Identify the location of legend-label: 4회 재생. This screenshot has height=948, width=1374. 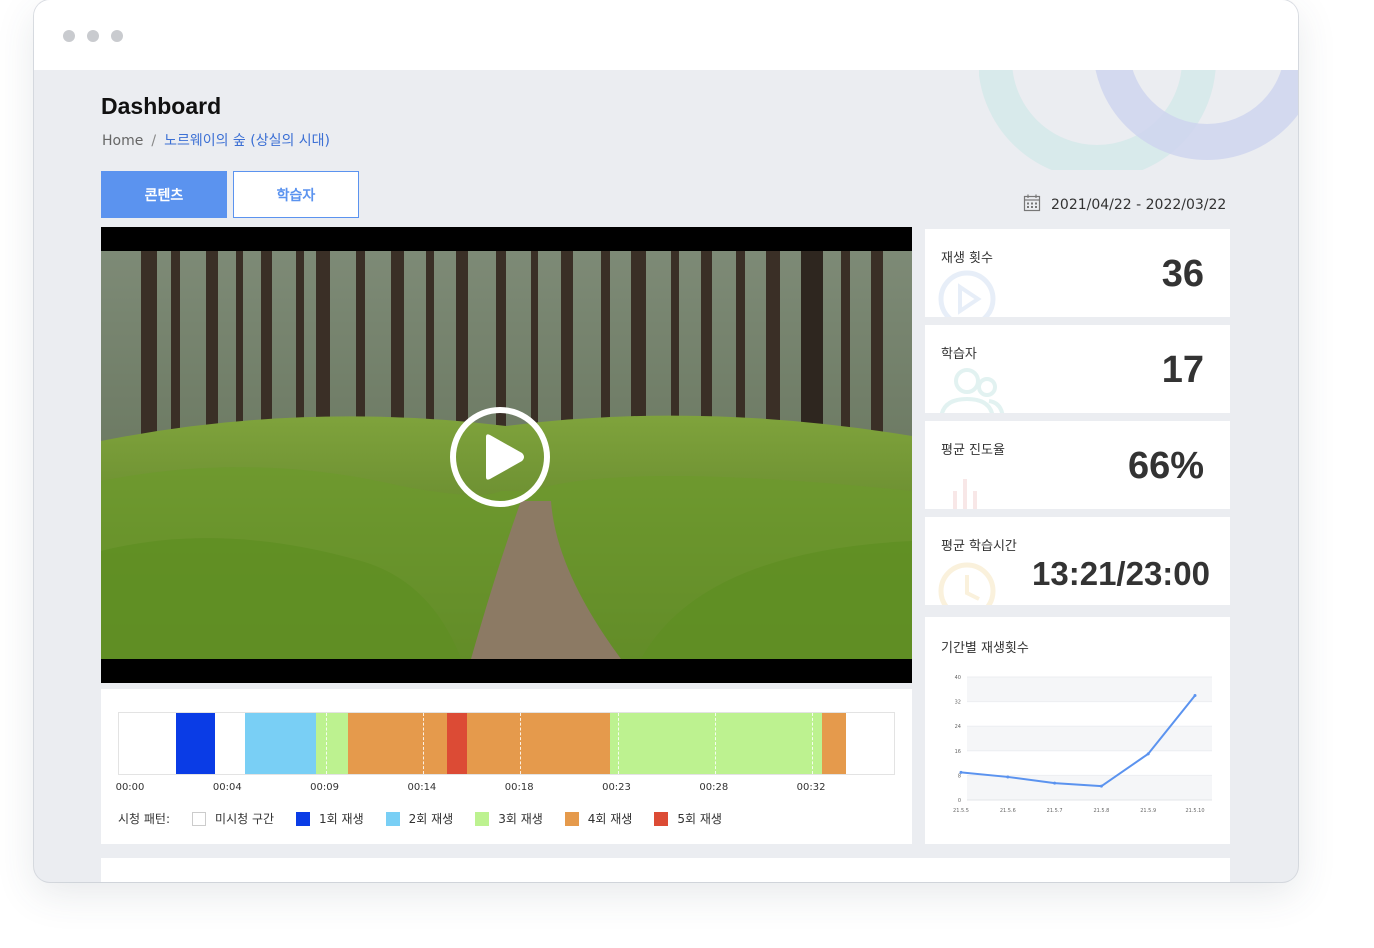
(610, 819).